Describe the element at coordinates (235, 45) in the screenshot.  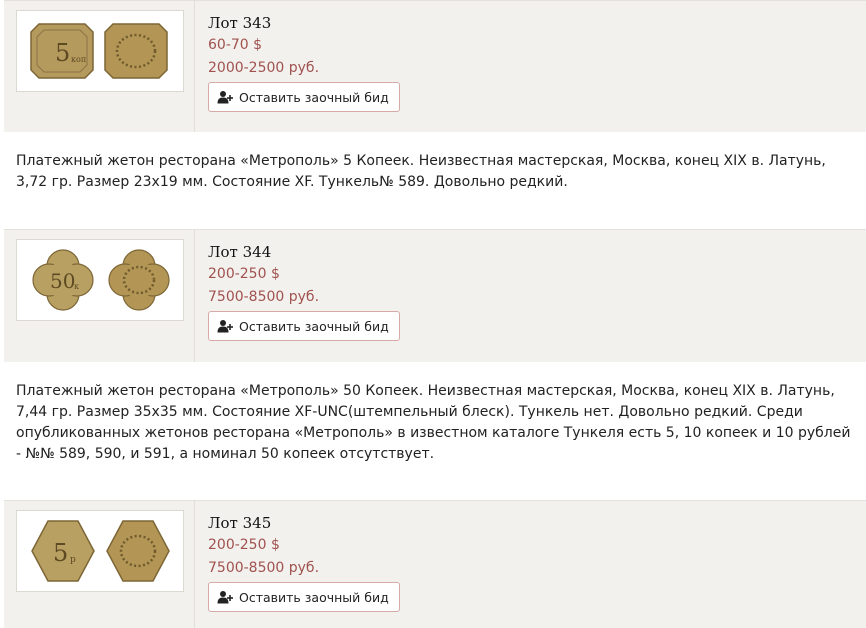
I see `price-usd: 60-70 $` at that location.